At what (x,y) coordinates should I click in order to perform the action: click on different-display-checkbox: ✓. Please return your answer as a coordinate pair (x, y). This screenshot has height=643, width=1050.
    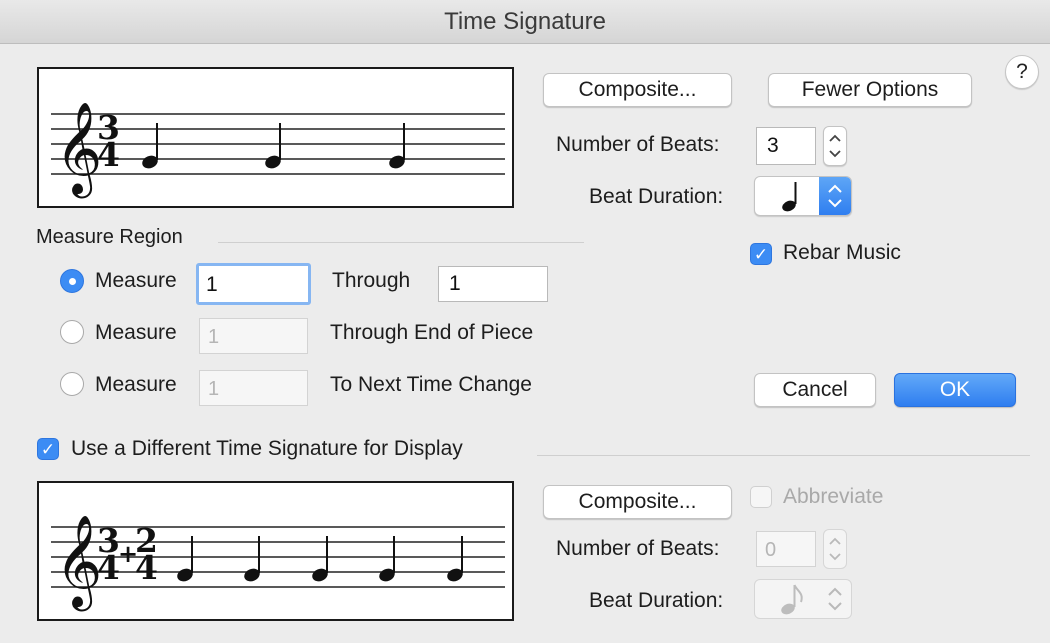
    Looking at the image, I should click on (48, 449).